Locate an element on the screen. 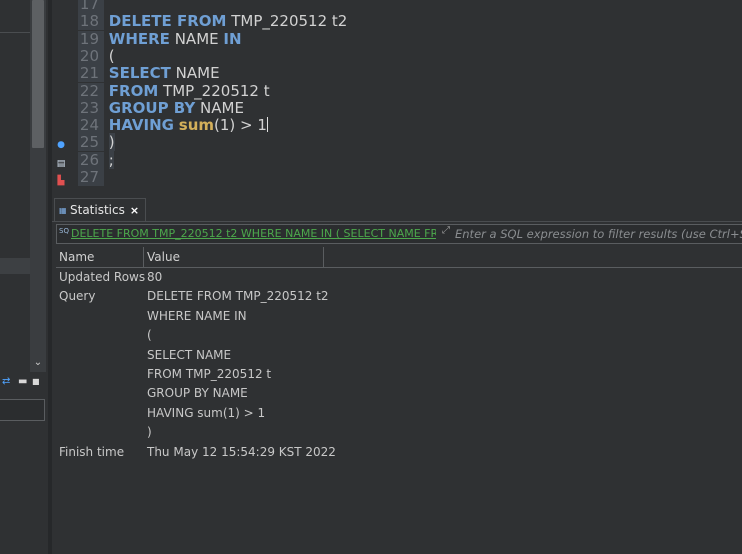  expand-icon: ⤢ is located at coordinates (446, 230).